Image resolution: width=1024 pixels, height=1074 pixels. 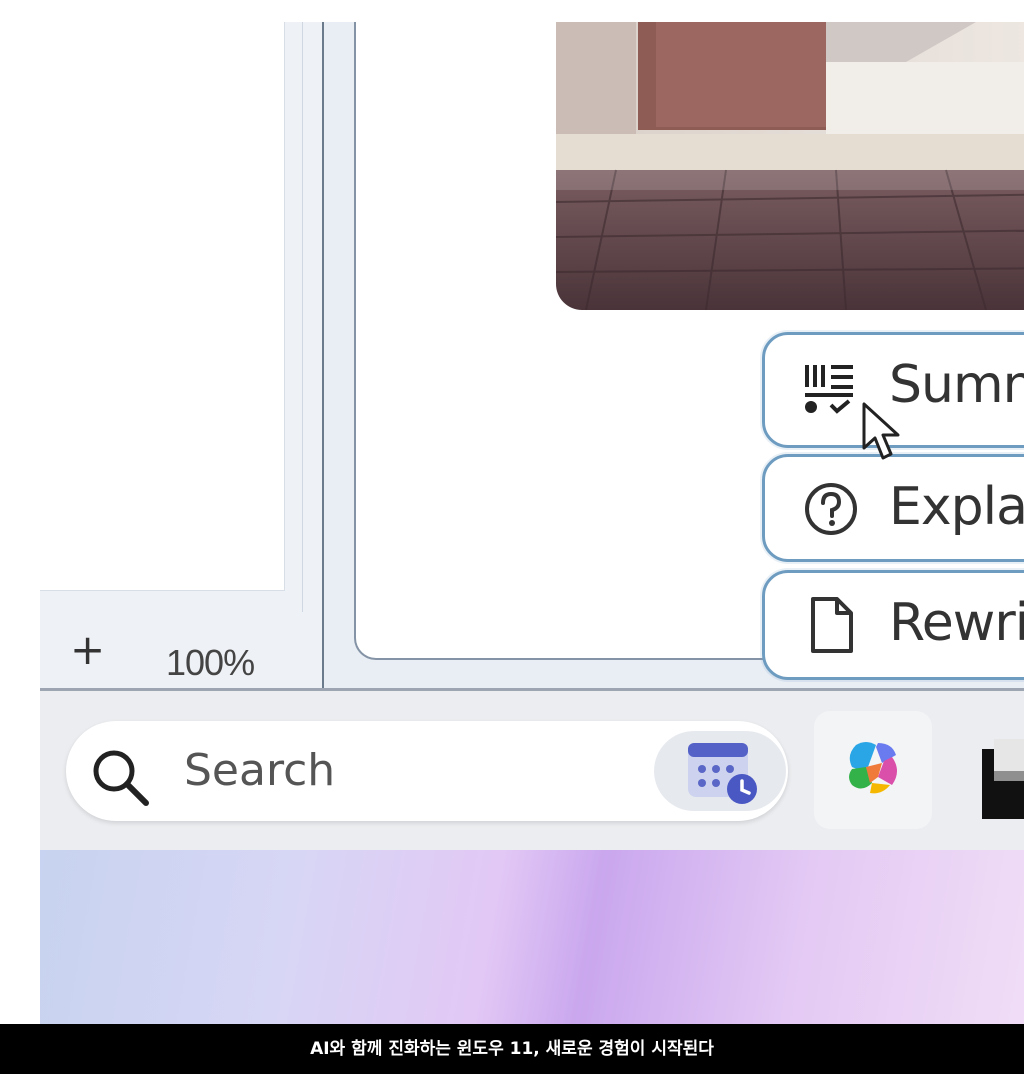 I want to click on caption-text: AI와 함께 진화하는 윈도우 11, 새로운 경험이 시작된다, so click(x=512, y=1049).